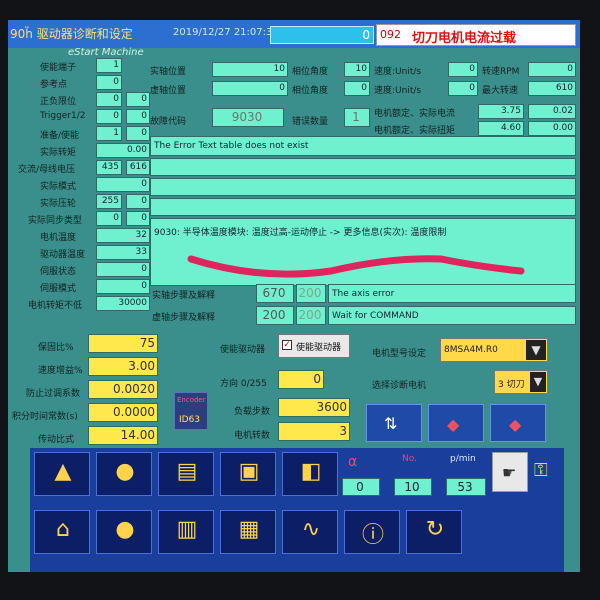 Image resolution: width=600 pixels, height=600 pixels. I want to click on signal-label: 正负限位, so click(58, 102).